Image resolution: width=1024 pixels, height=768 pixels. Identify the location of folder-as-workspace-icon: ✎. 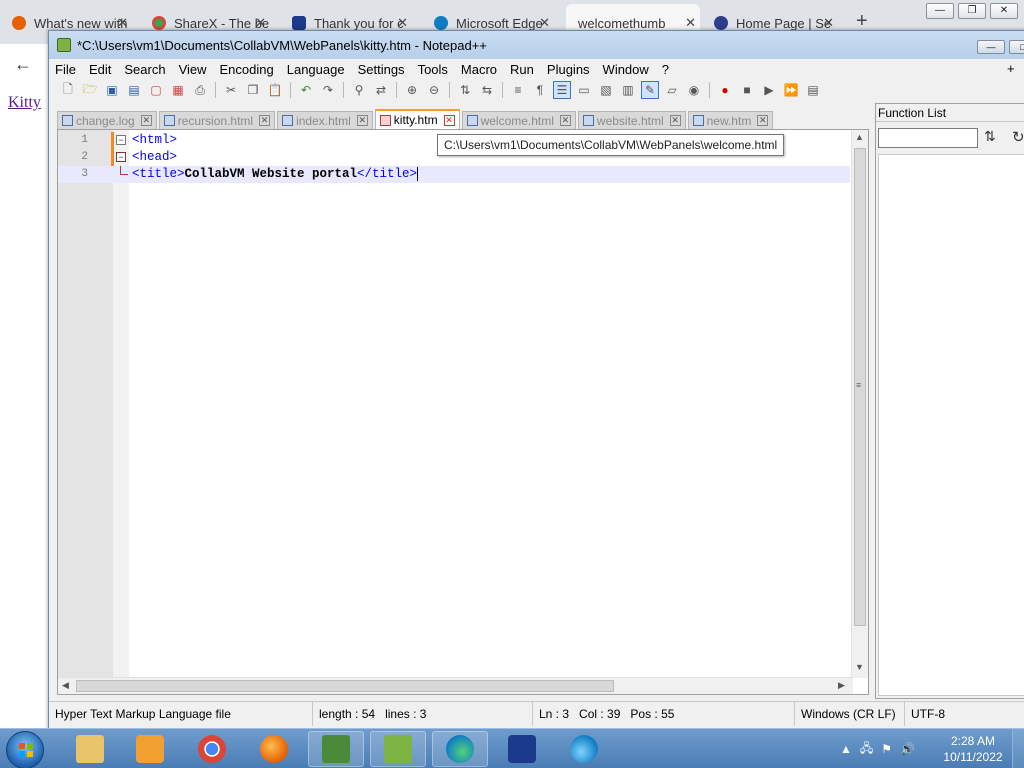
(650, 90).